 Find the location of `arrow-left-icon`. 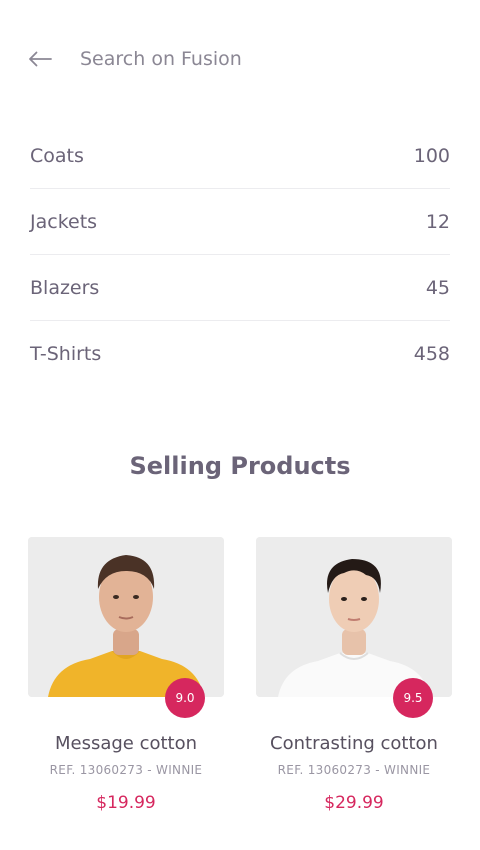

arrow-left-icon is located at coordinates (40, 59).